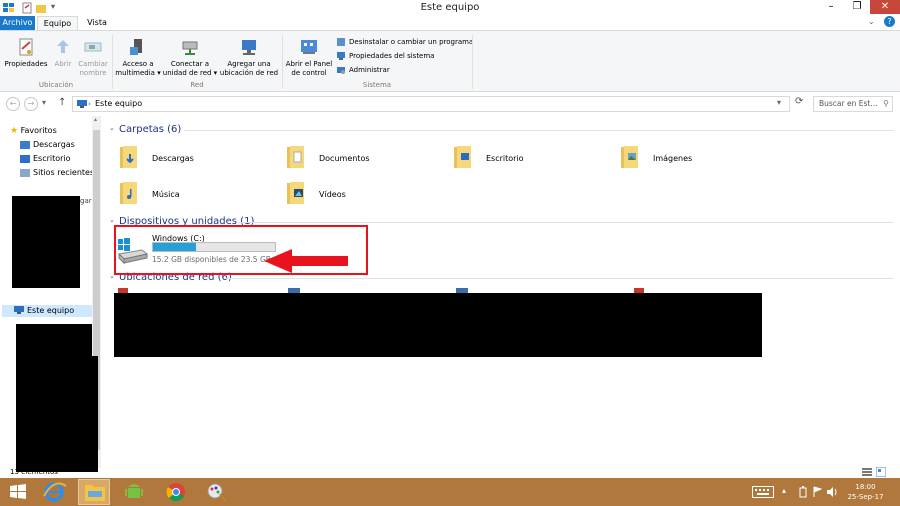  I want to click on nav-este-equipo: Este equipo, so click(44, 311).